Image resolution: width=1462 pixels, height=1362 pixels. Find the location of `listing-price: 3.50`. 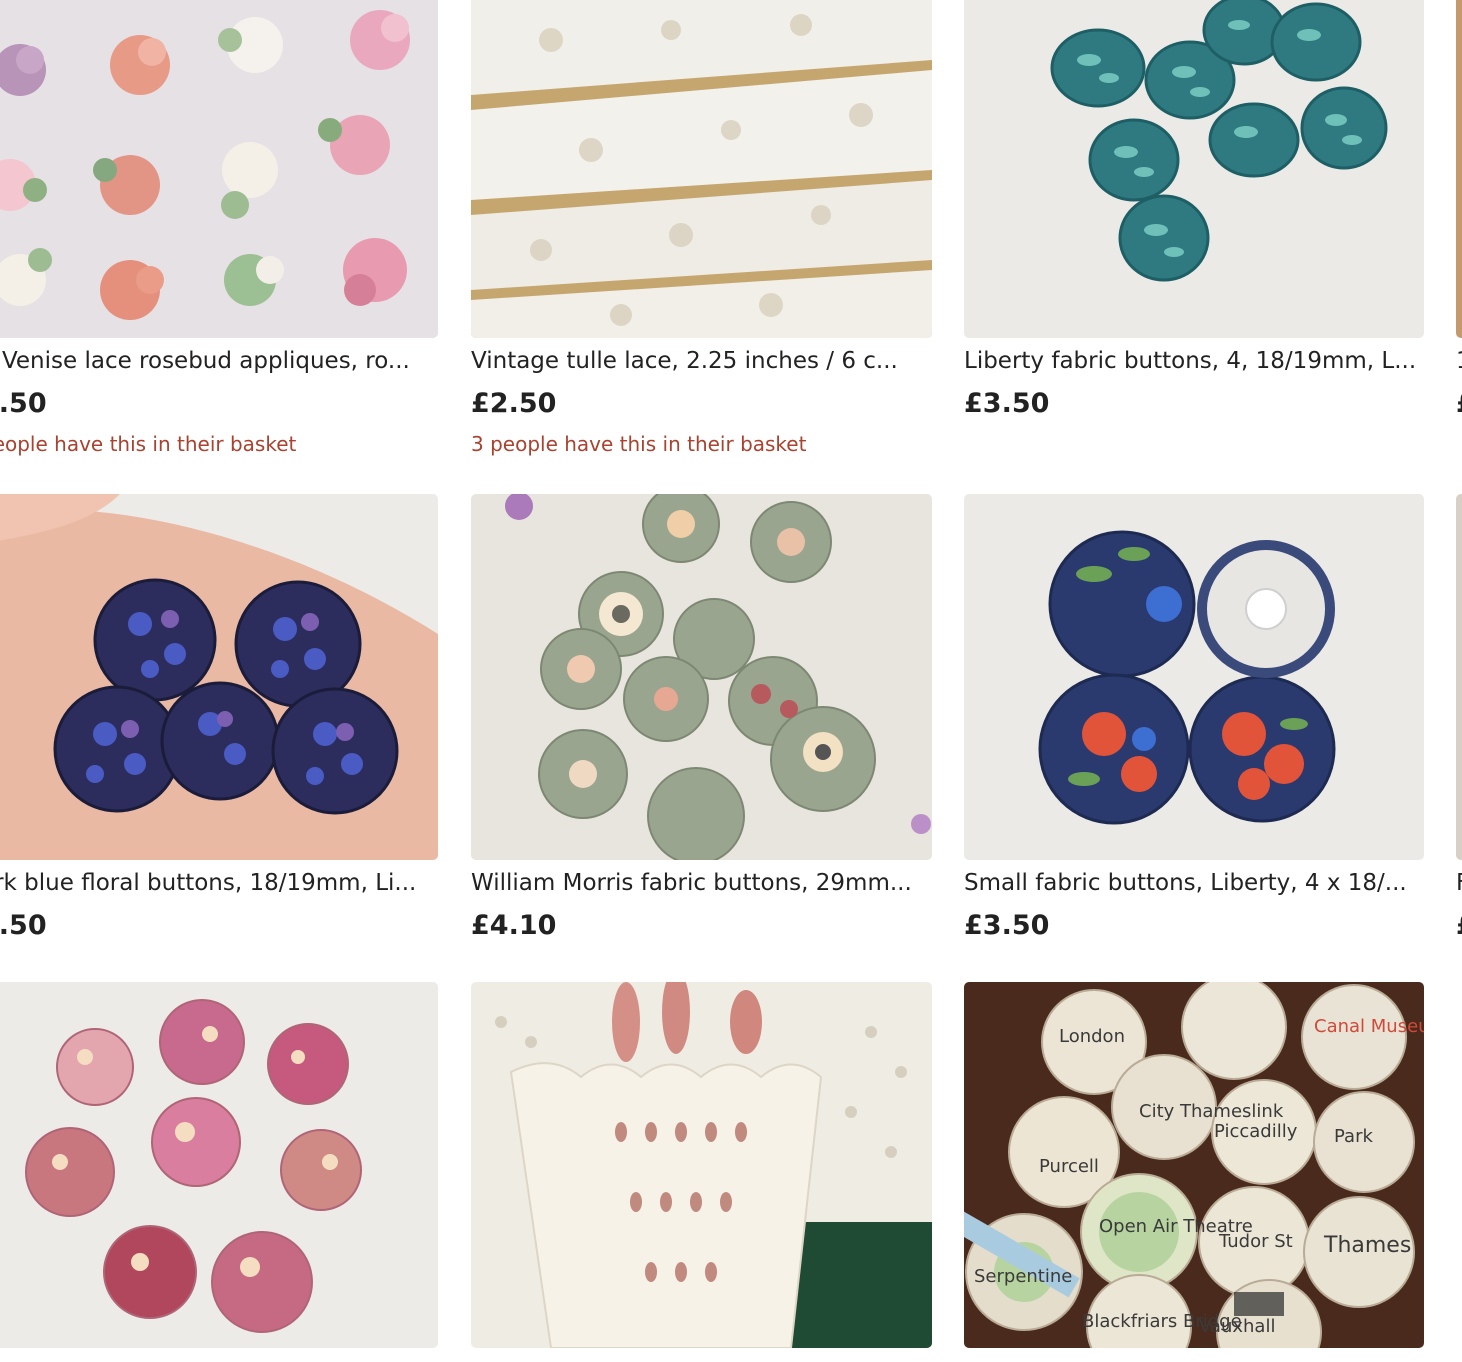

listing-price: 3.50 is located at coordinates (23, 925).